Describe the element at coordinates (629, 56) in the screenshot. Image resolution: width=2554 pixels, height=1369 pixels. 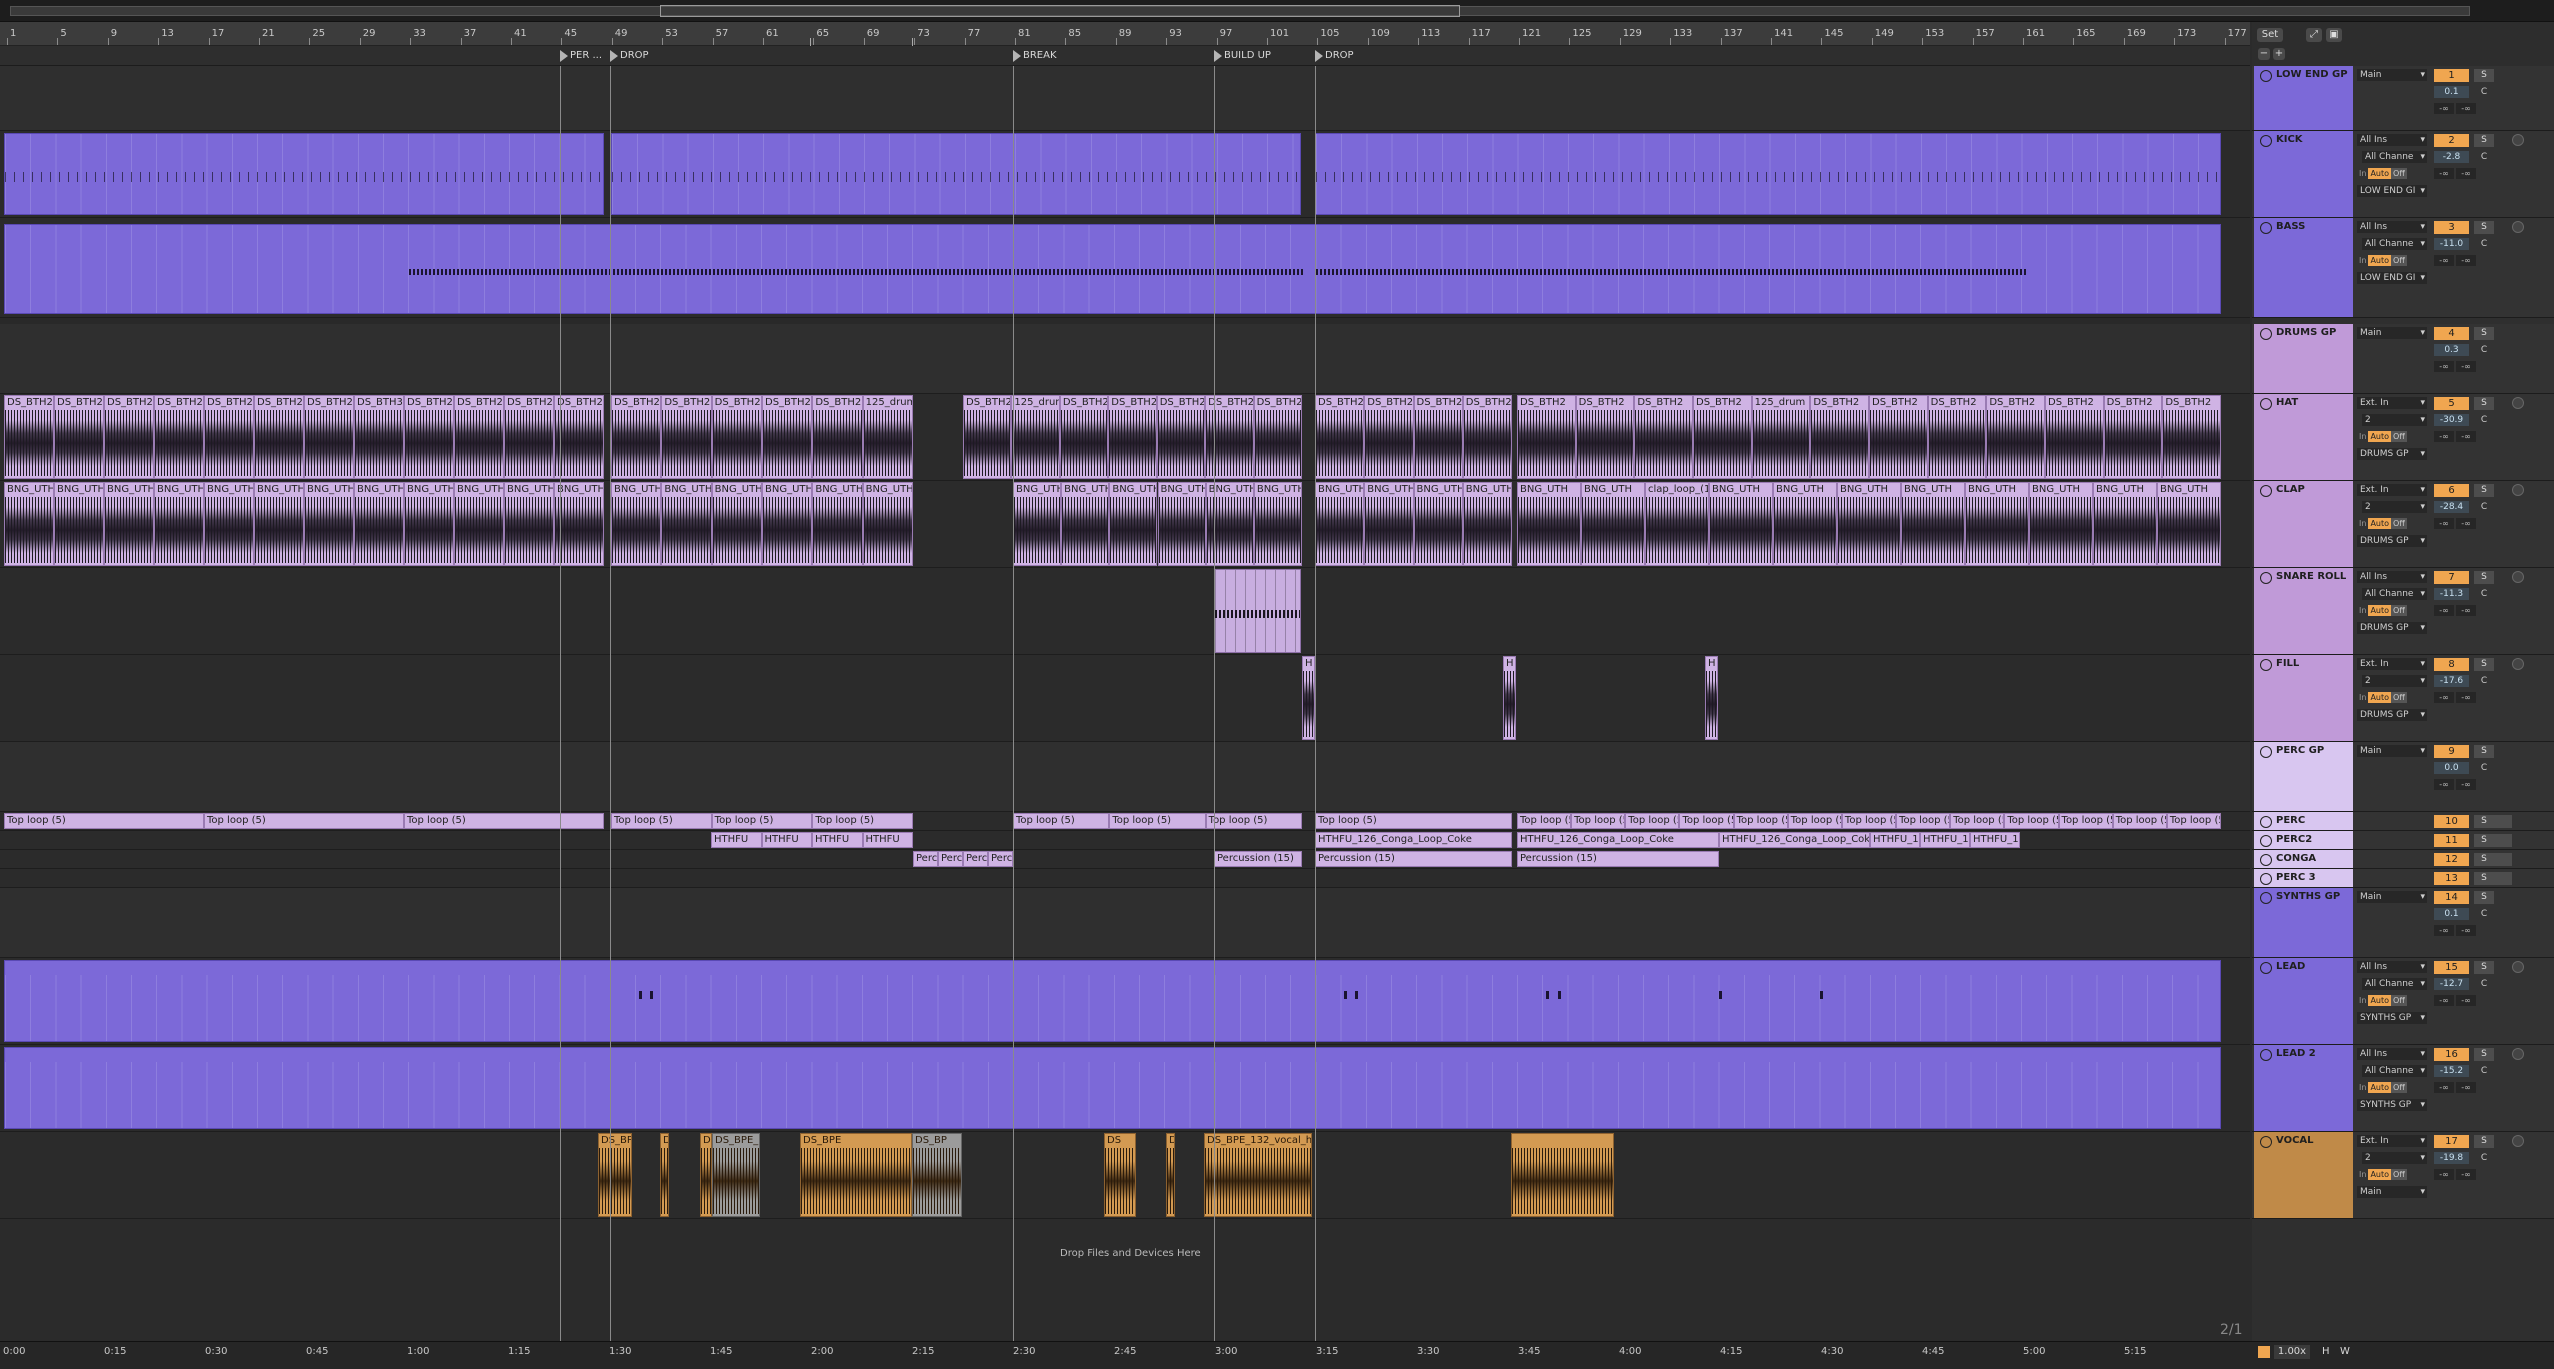
I see `locator-drop-1: DROP` at that location.